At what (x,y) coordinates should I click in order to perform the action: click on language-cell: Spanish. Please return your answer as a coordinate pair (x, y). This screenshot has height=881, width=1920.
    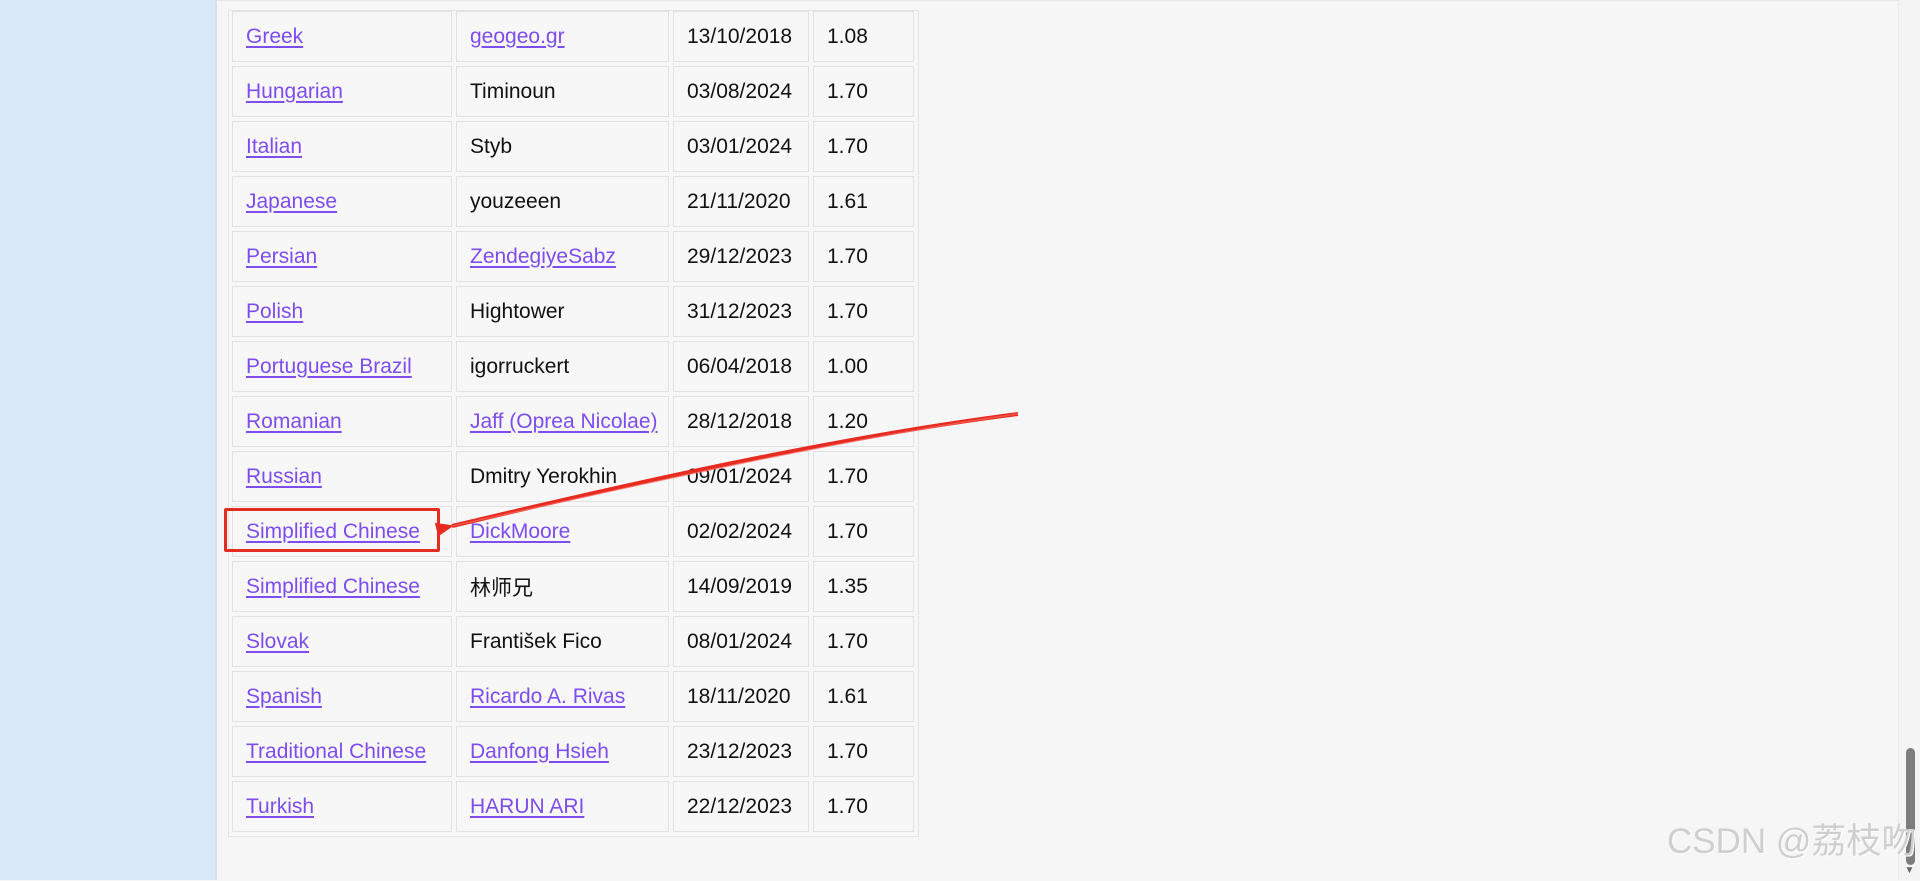
    Looking at the image, I should click on (342, 696).